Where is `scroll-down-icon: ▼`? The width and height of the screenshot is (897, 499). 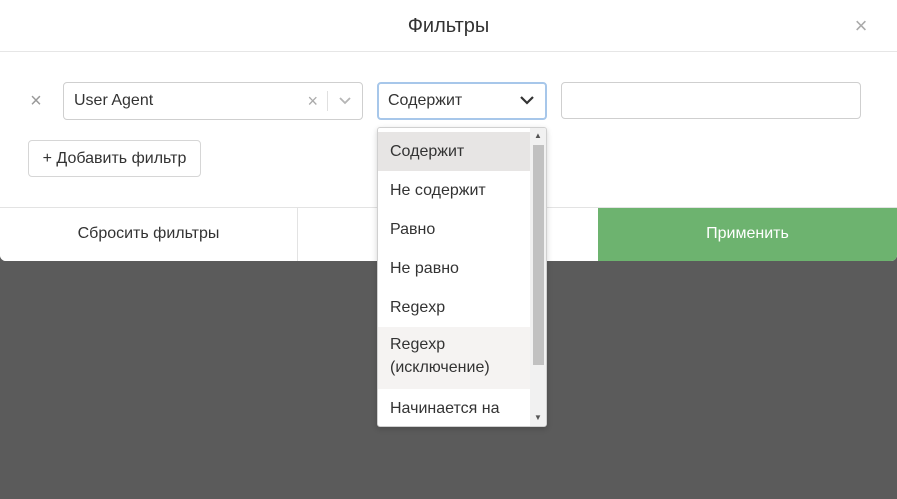 scroll-down-icon: ▼ is located at coordinates (538, 418).